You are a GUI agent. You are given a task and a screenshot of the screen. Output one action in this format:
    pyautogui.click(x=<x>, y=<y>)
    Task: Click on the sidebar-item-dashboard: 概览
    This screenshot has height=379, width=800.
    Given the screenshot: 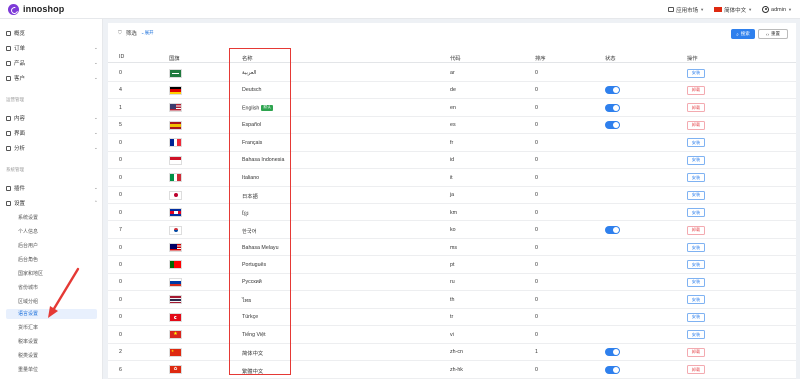 What is the action you would take?
    pyautogui.click(x=15, y=33)
    